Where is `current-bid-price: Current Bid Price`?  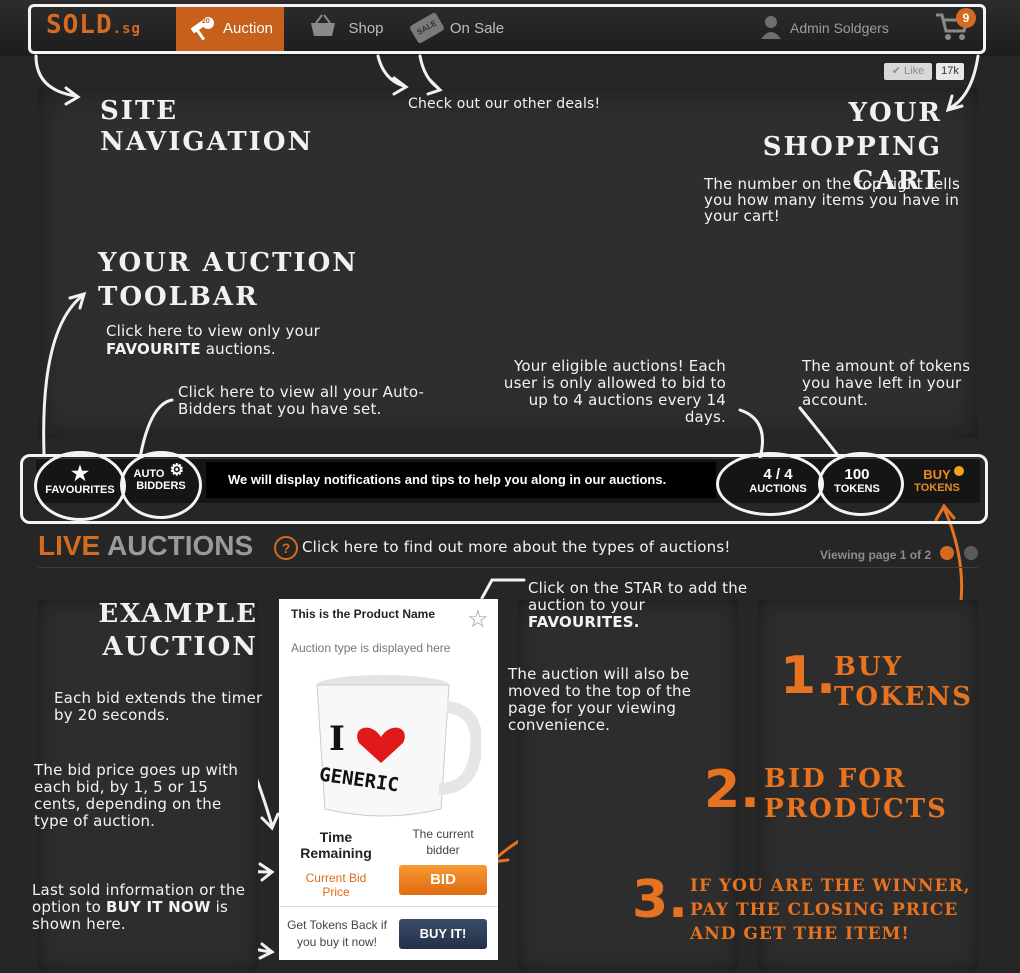
current-bid-price: Current Bid Price is located at coordinates (336, 885).